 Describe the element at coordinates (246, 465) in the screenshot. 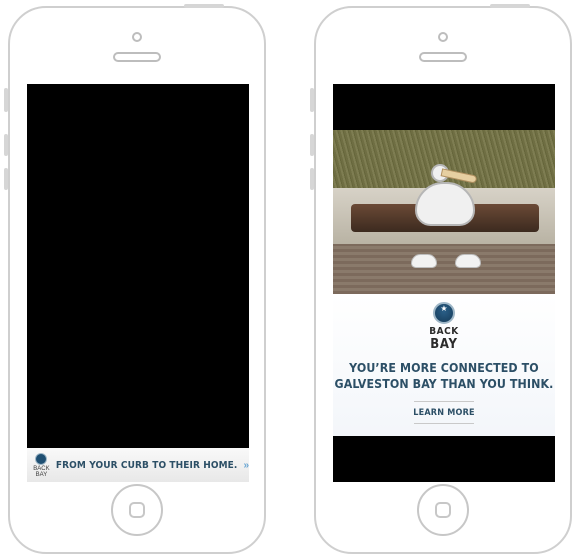

I see `chevron-right-icon: »` at that location.